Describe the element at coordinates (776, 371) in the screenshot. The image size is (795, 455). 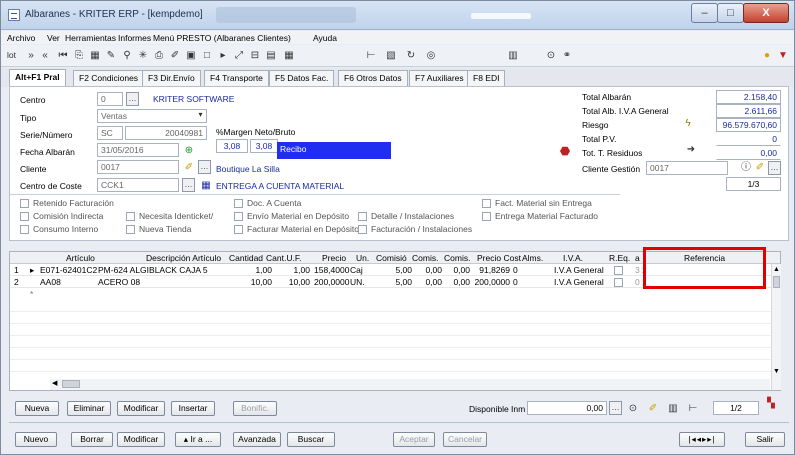
I see `scroll-down-icon: ▼` at that location.